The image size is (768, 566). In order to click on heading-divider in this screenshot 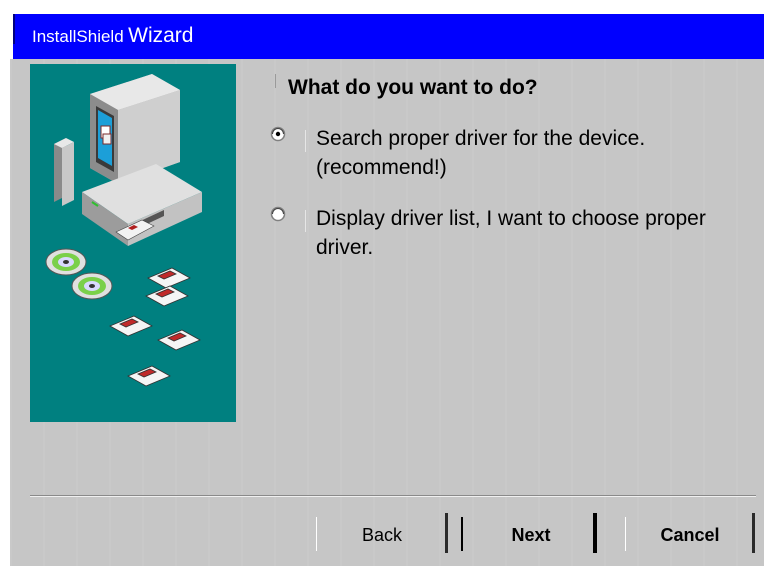, I will do `click(275, 81)`.